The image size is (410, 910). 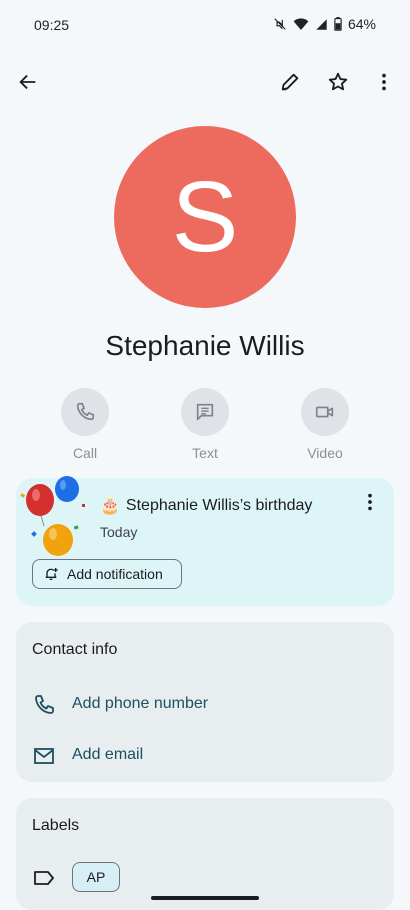 What do you see at coordinates (280, 24) in the screenshot?
I see `mute-icon` at bounding box center [280, 24].